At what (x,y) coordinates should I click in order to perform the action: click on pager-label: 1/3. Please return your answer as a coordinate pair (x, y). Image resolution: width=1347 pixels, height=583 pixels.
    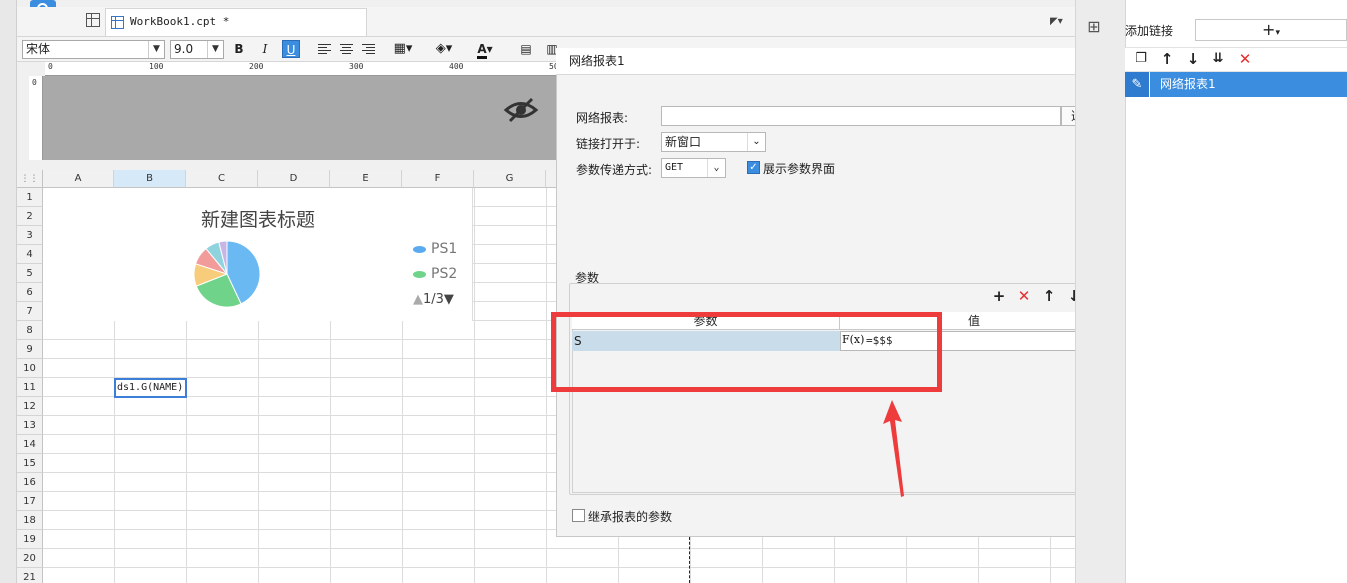
    Looking at the image, I should click on (433, 299).